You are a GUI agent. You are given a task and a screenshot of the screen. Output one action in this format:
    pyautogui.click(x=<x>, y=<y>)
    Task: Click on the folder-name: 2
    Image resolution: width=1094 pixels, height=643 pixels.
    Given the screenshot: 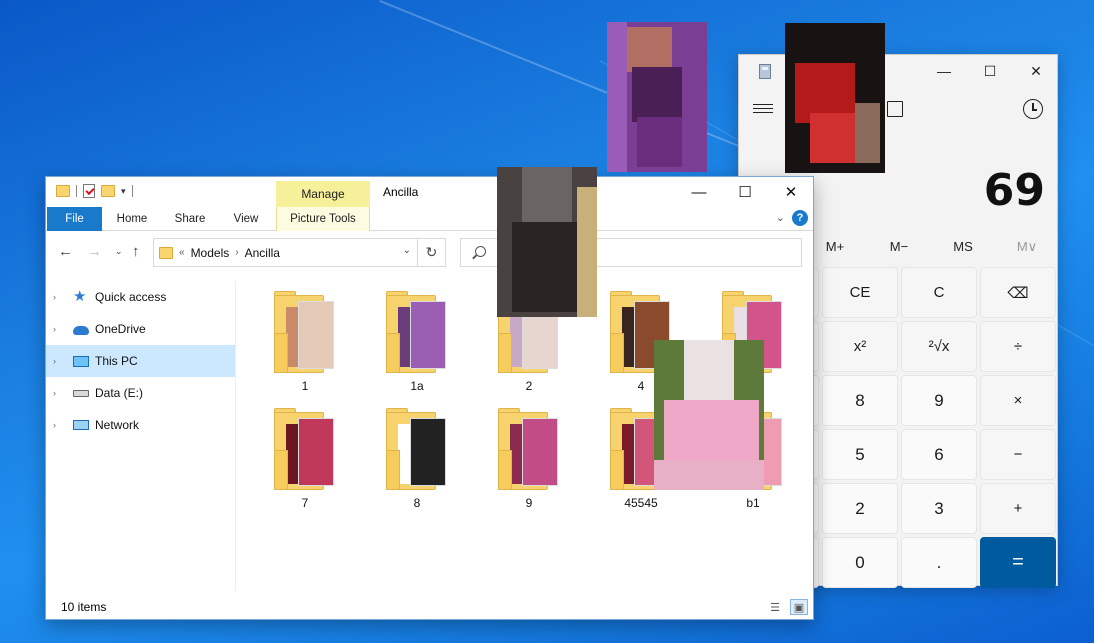 What is the action you would take?
    pyautogui.click(x=529, y=386)
    